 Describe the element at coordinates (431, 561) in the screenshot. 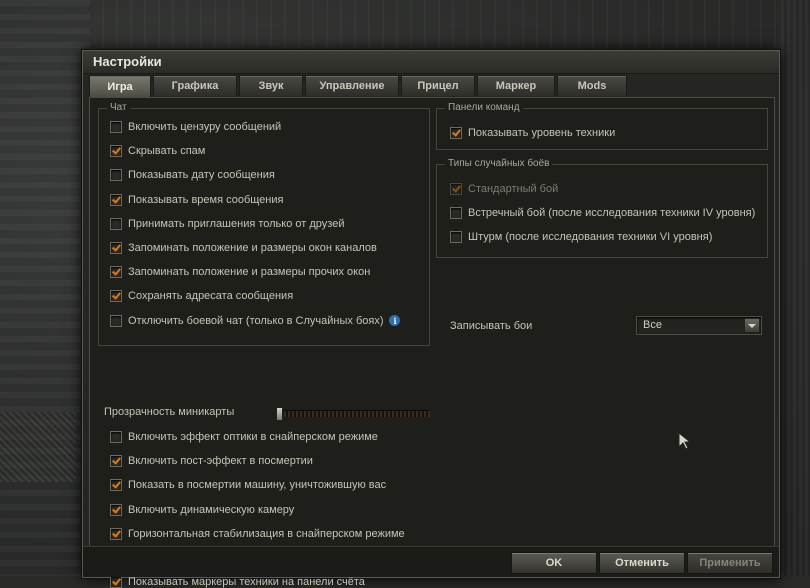

I see `bottom-bar: OK Отменить Применить` at that location.